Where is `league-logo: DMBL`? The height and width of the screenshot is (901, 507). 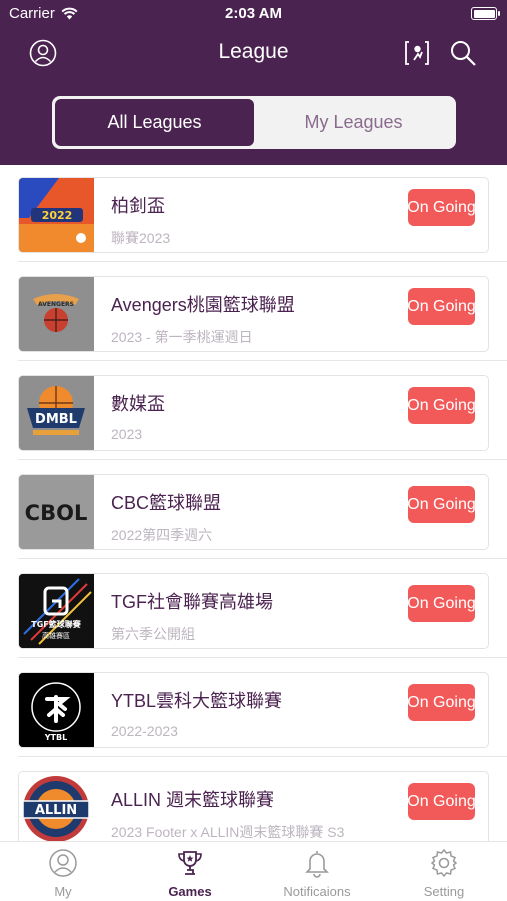 league-logo: DMBL is located at coordinates (56, 413).